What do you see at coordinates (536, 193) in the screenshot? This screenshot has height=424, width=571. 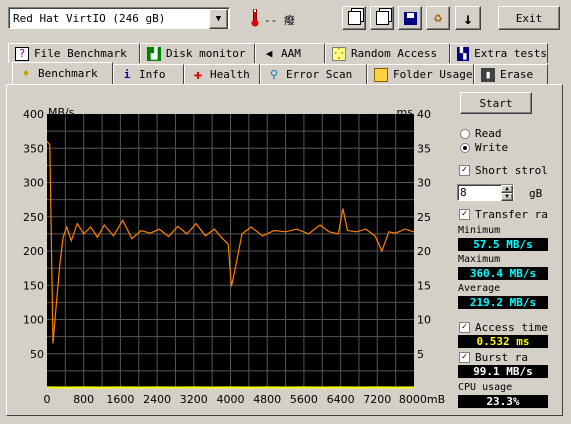 I see `stroke-unit-label: gB` at bounding box center [536, 193].